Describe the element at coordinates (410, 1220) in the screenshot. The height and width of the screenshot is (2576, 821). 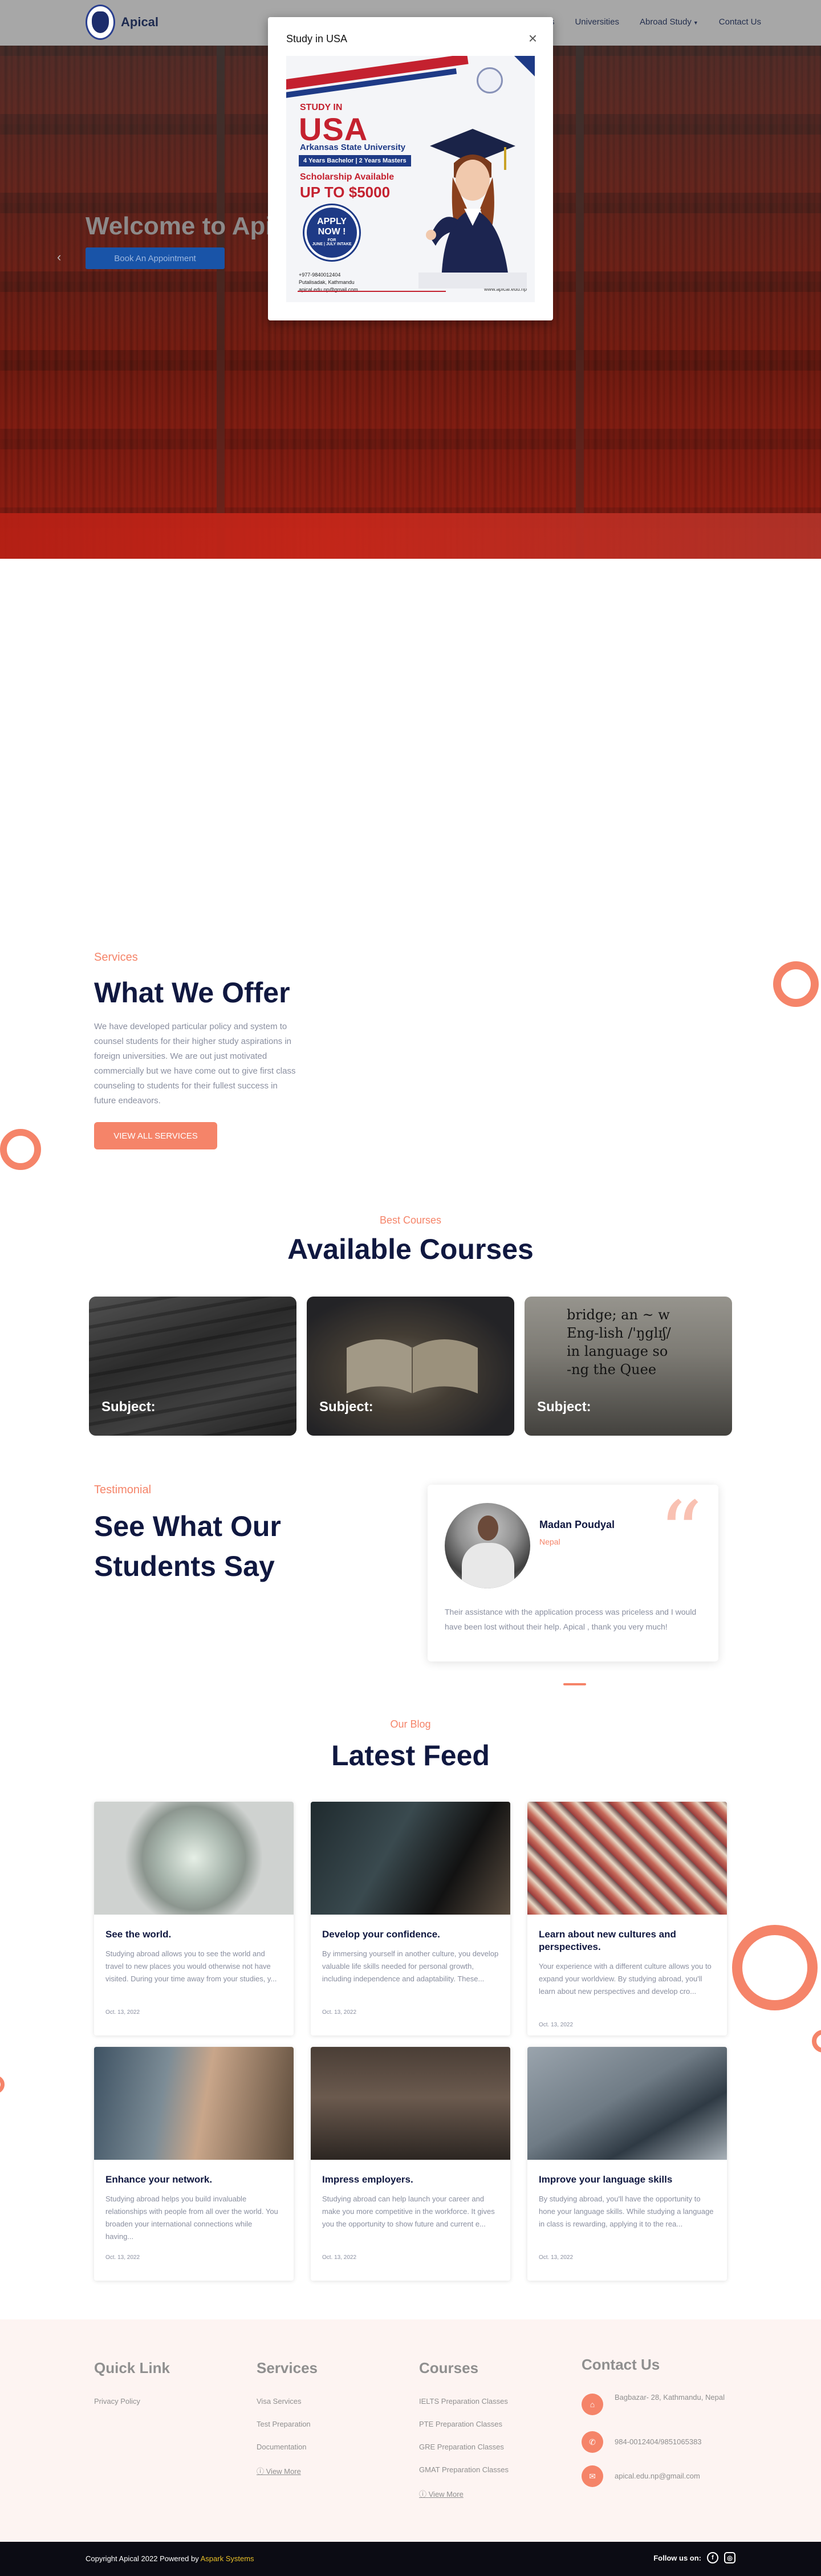
I see `courses-label: Best Courses` at that location.